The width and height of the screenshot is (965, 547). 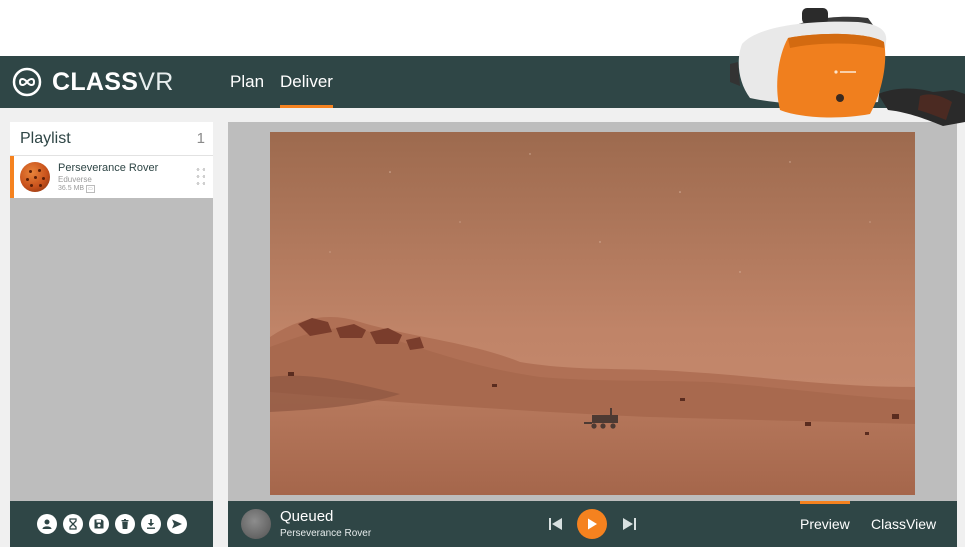 What do you see at coordinates (111, 139) in the screenshot?
I see `playlist-header: Playlist 1` at bounding box center [111, 139].